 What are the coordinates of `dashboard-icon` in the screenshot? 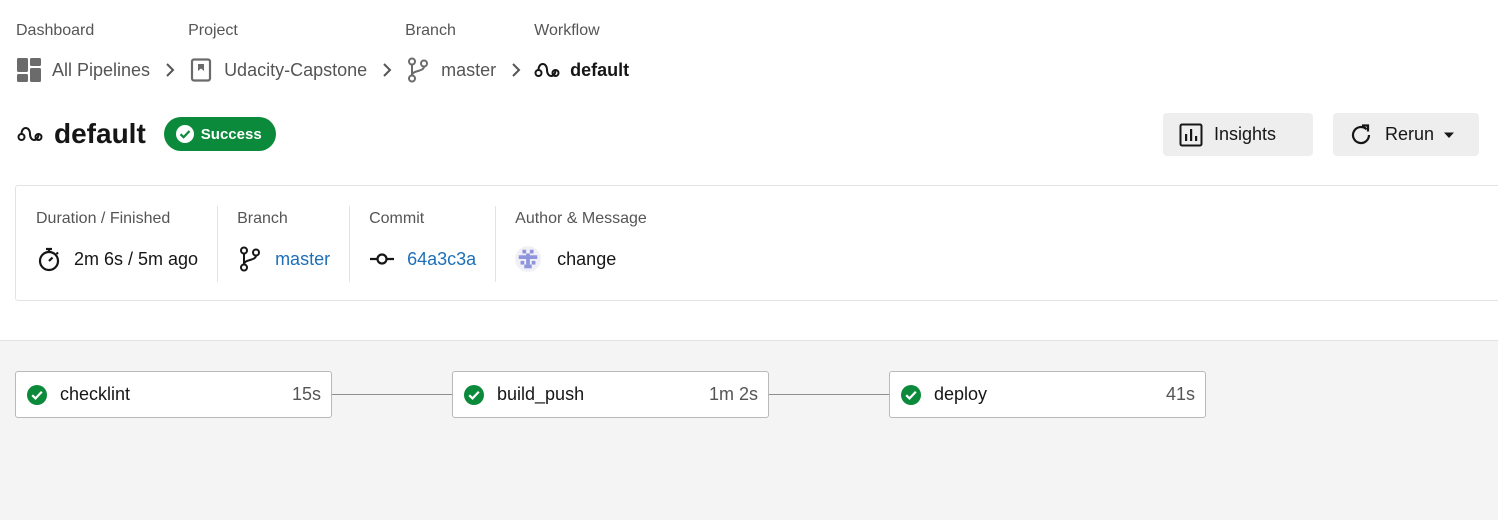 It's located at (29, 70).